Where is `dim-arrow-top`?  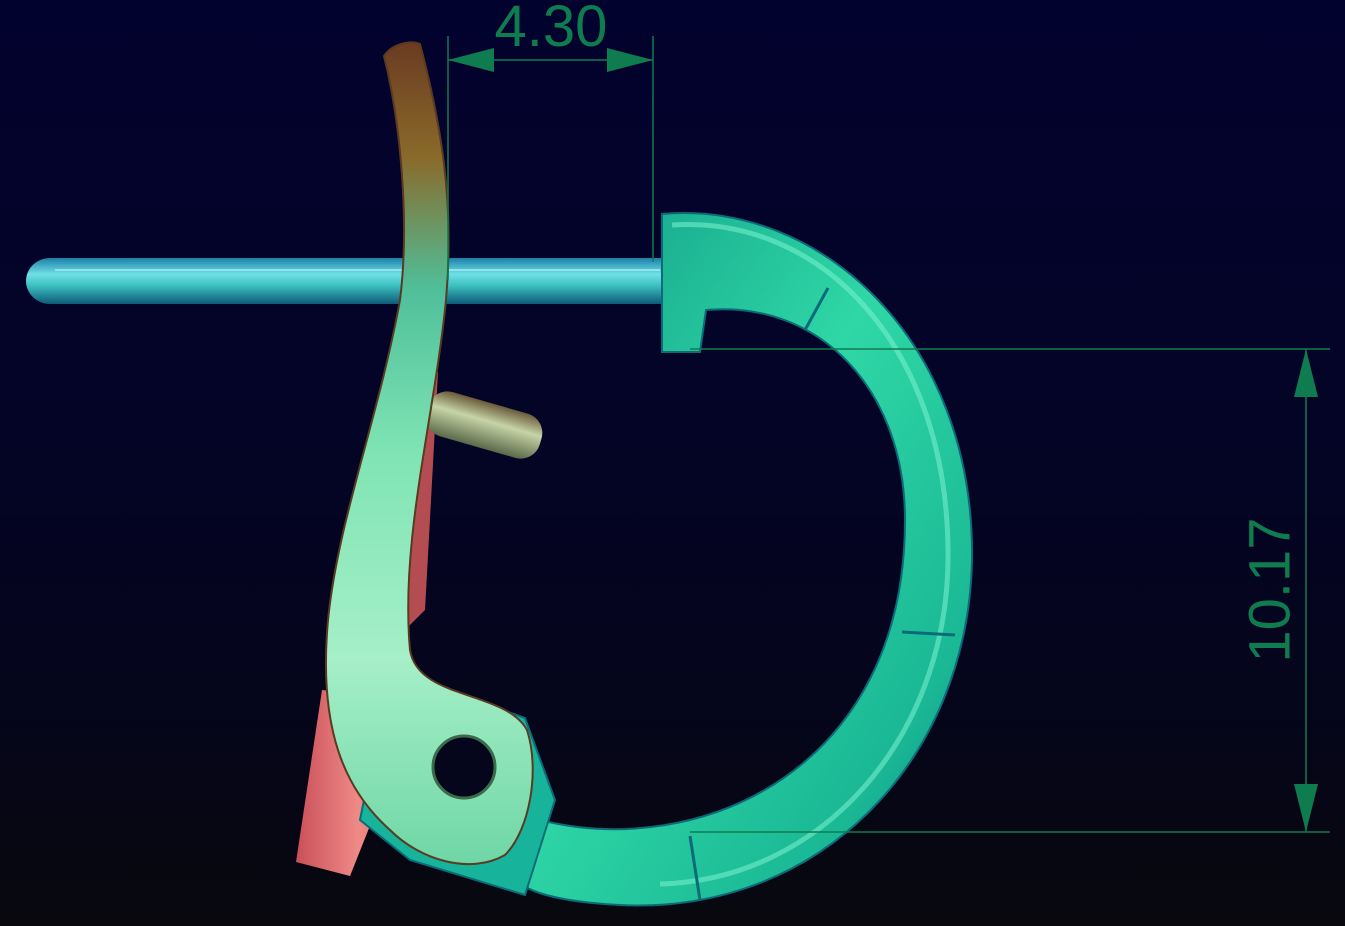 dim-arrow-top is located at coordinates (1306, 373).